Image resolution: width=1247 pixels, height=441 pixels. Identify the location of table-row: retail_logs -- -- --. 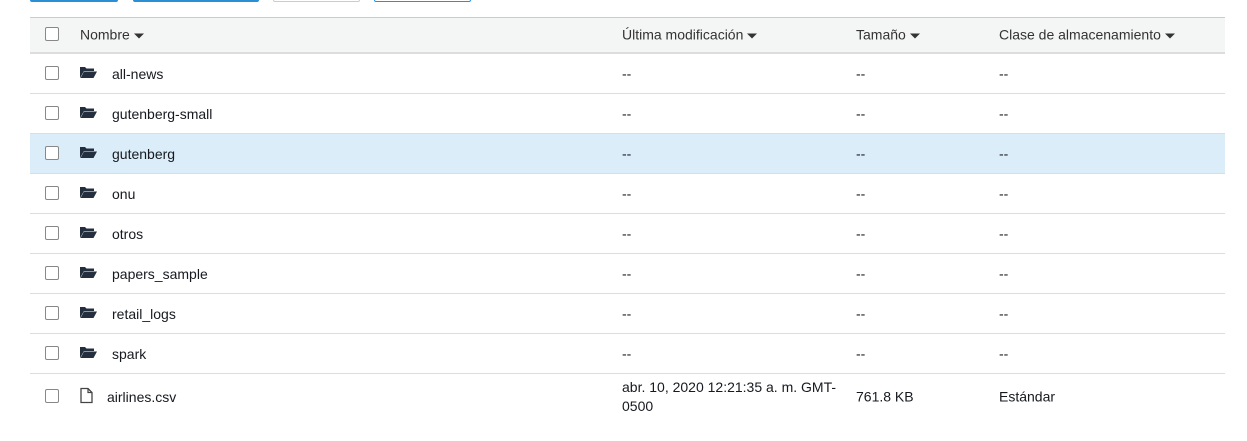
(627, 314).